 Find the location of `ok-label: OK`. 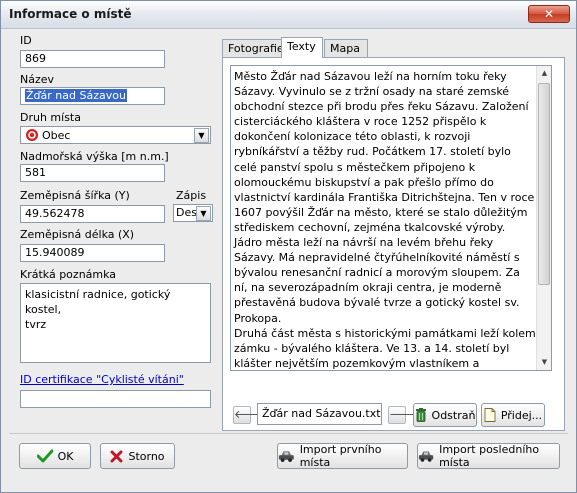

ok-label: OK is located at coordinates (65, 456).